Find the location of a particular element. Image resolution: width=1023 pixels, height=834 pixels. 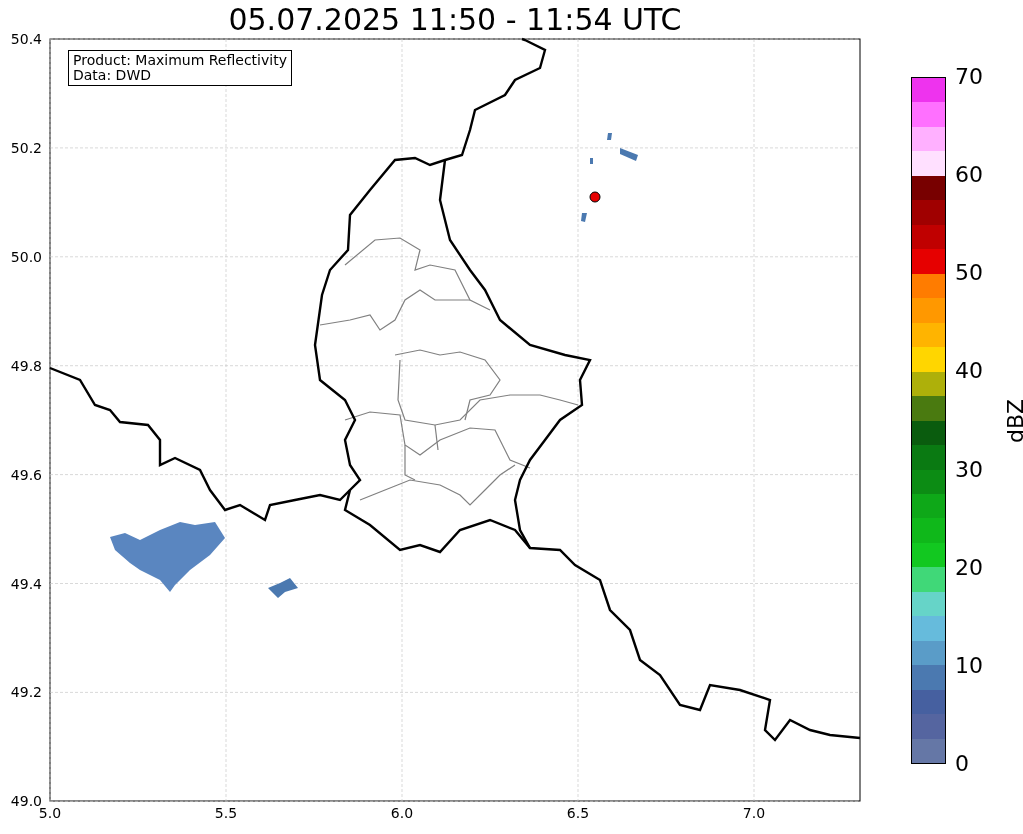

colorbar-tick-label: 70 is located at coordinates (969, 77).